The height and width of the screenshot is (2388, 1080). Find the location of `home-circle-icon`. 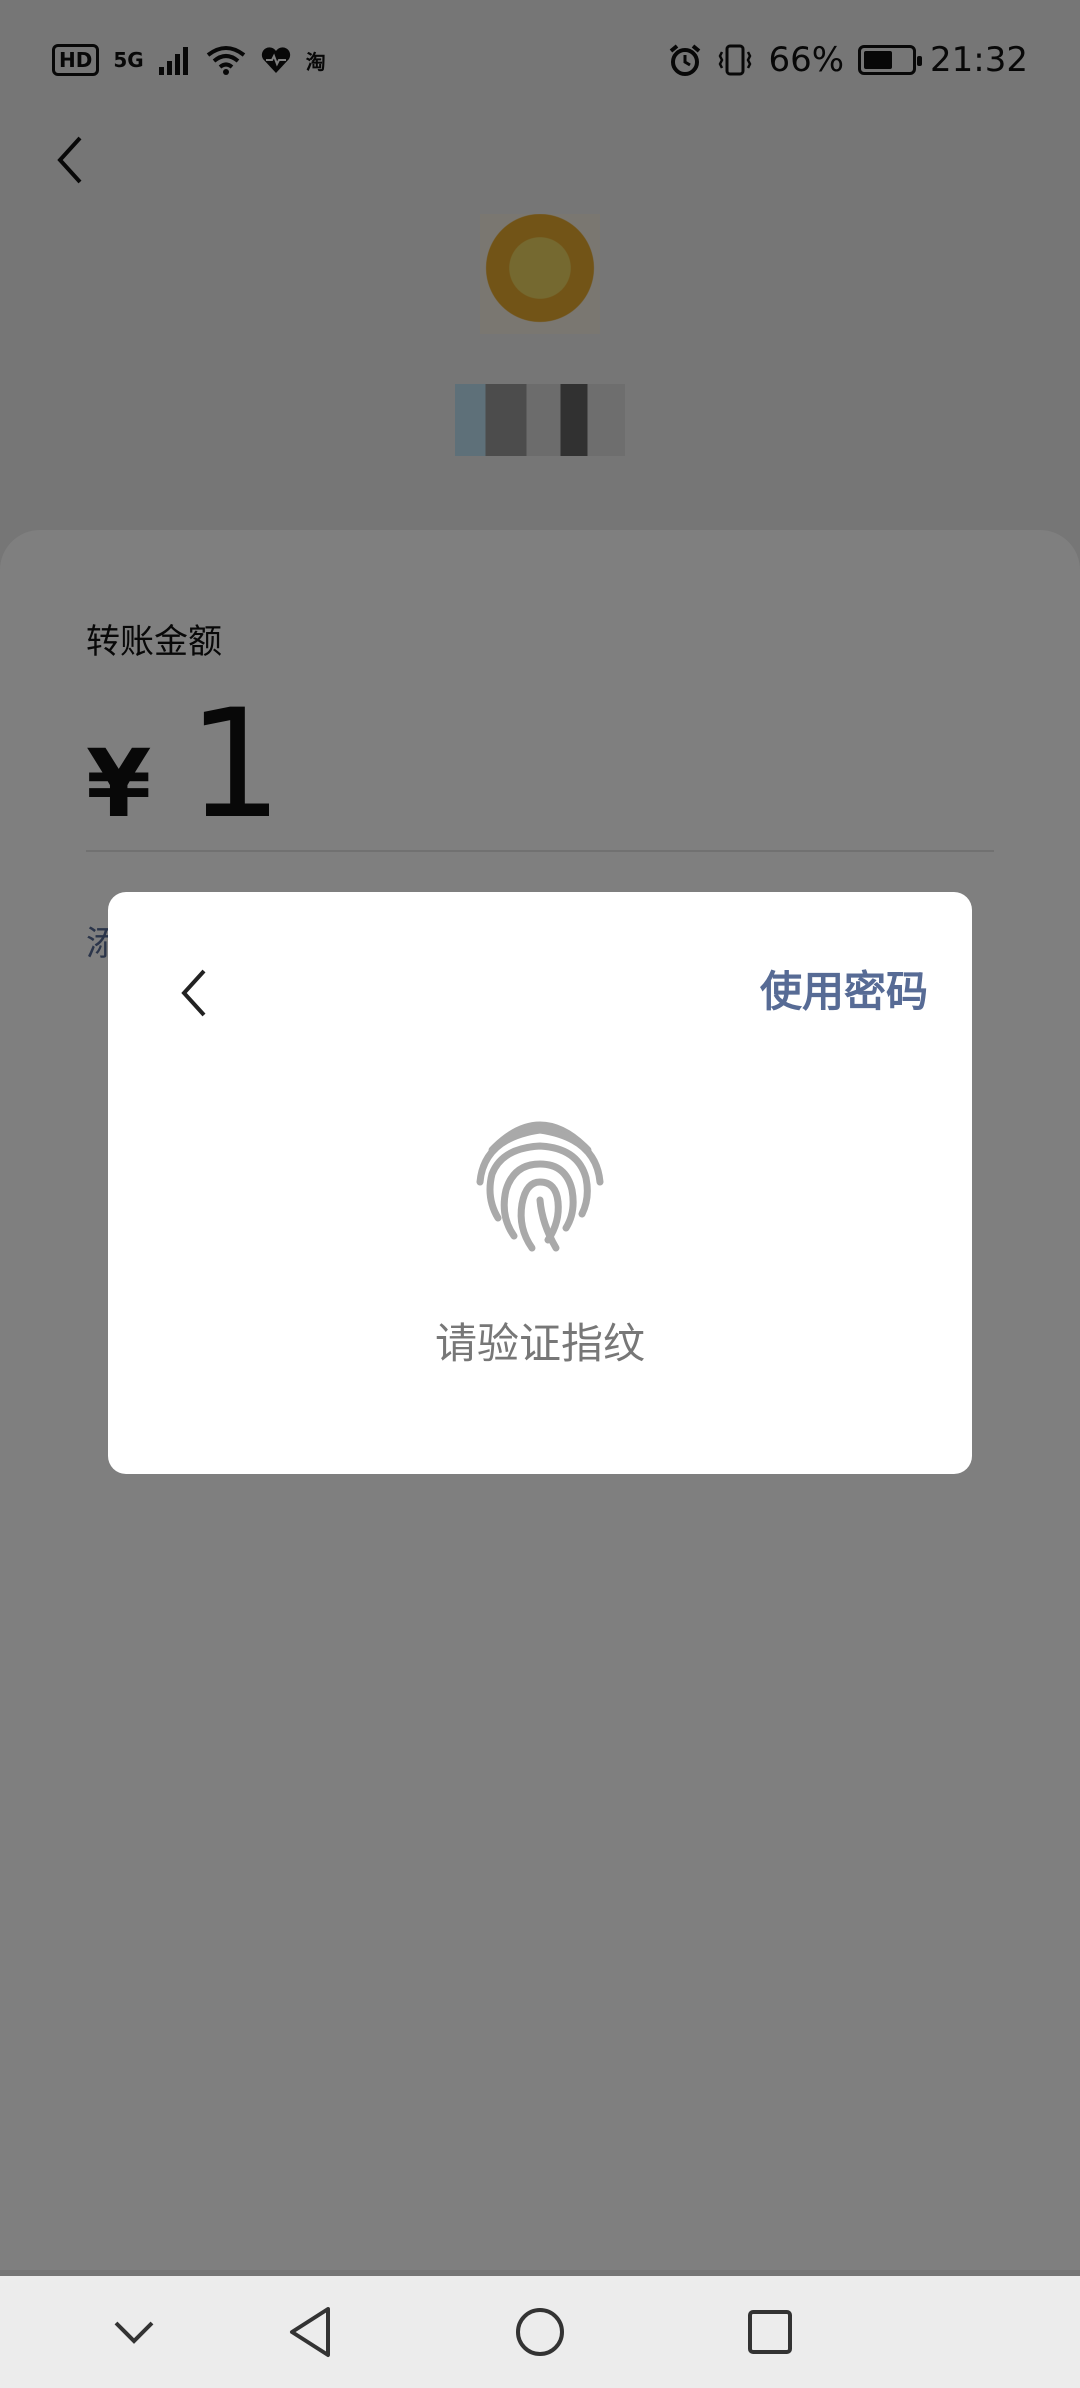

home-circle-icon is located at coordinates (540, 2332).